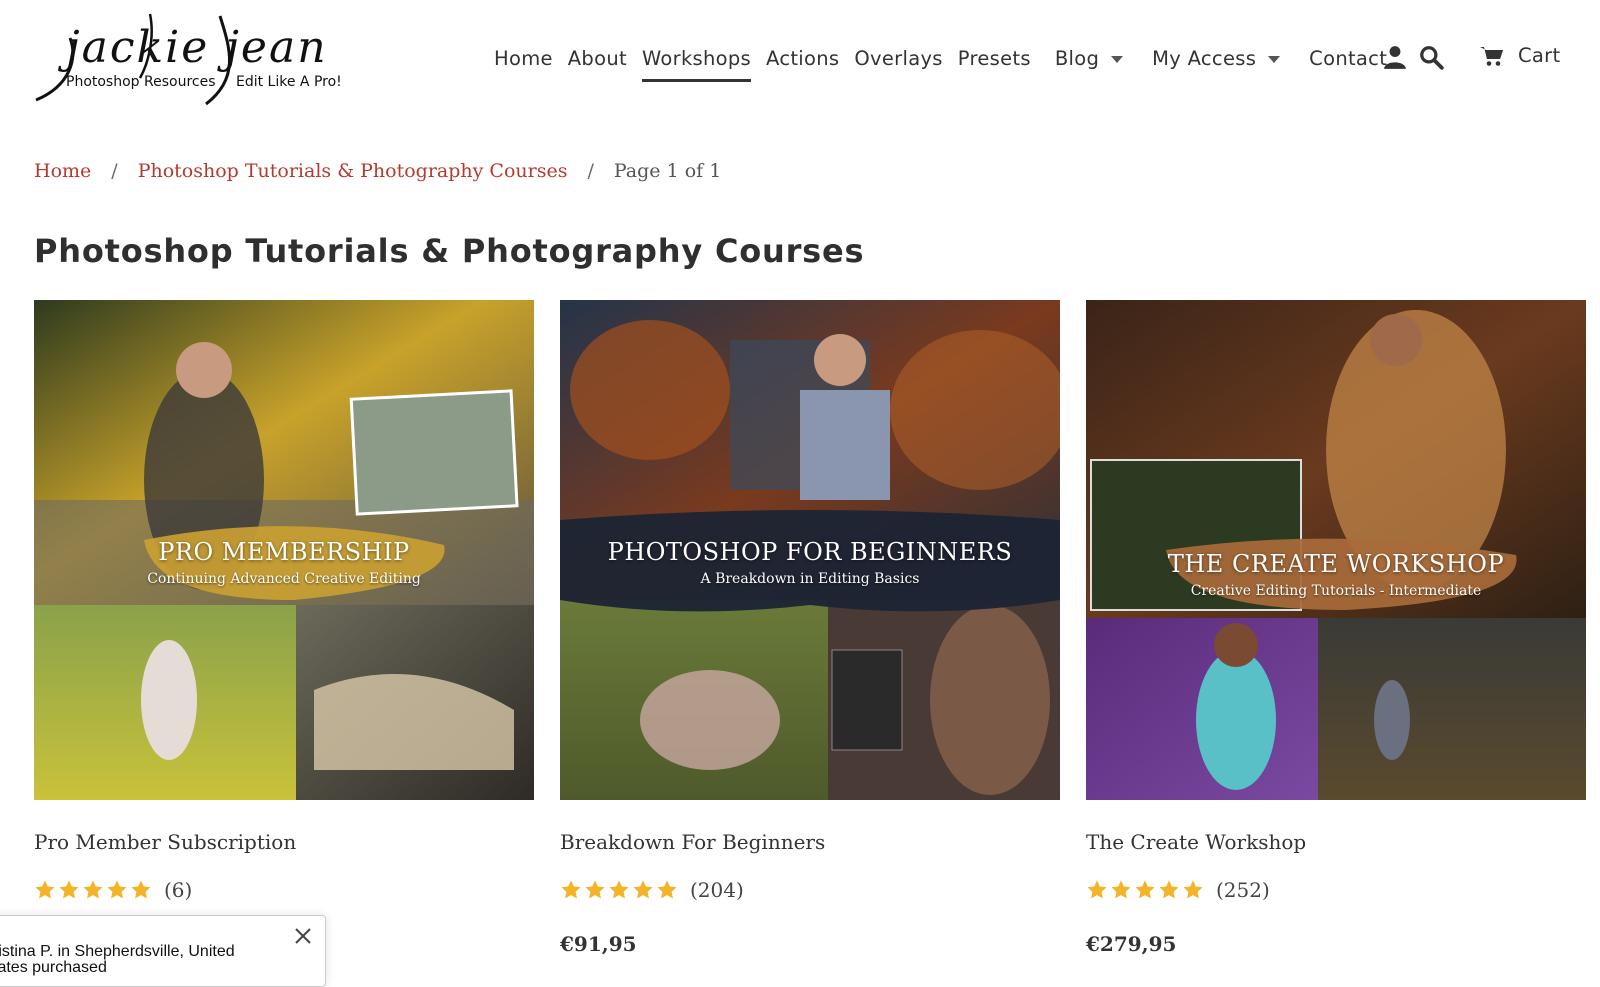 The image size is (1600, 987). I want to click on nav-my-access: My Access, so click(1216, 58).